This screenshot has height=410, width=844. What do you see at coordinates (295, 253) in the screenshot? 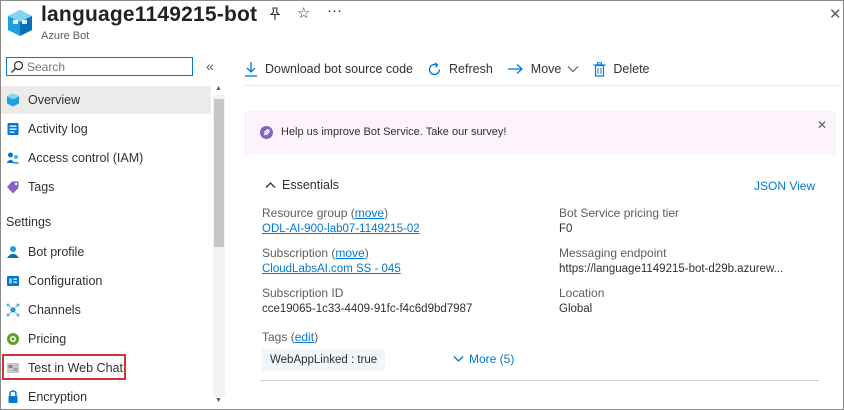
I see `subscription-label-text: Subscription` at bounding box center [295, 253].